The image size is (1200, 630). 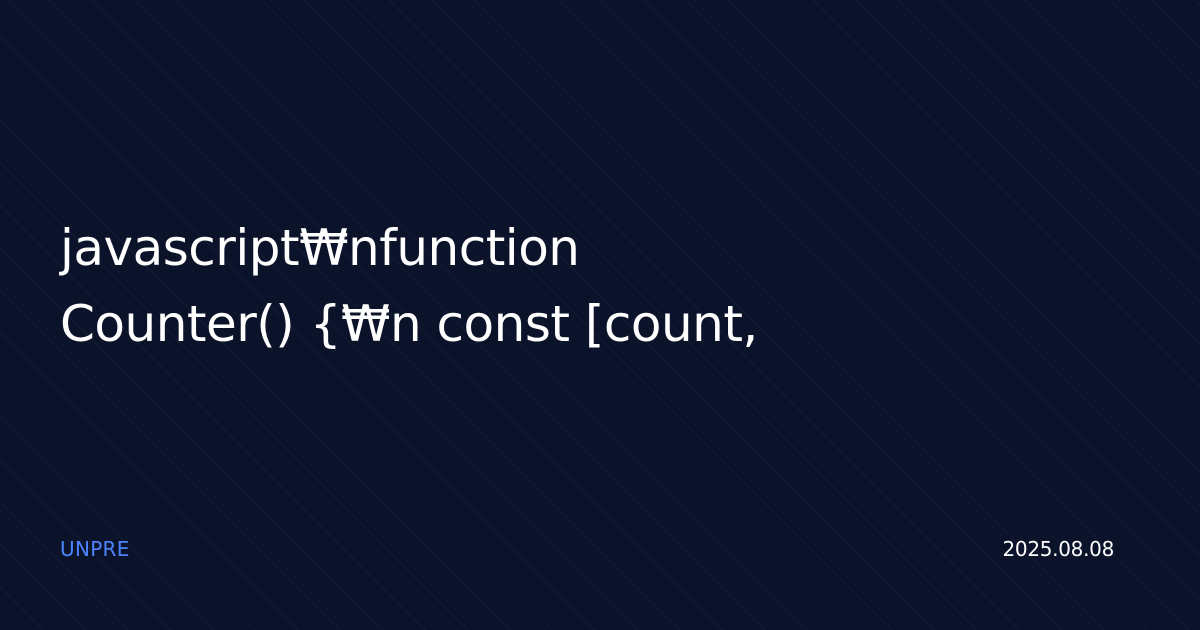 I want to click on post-title-line-1: javascript₩nfunction, so click(x=320, y=248).